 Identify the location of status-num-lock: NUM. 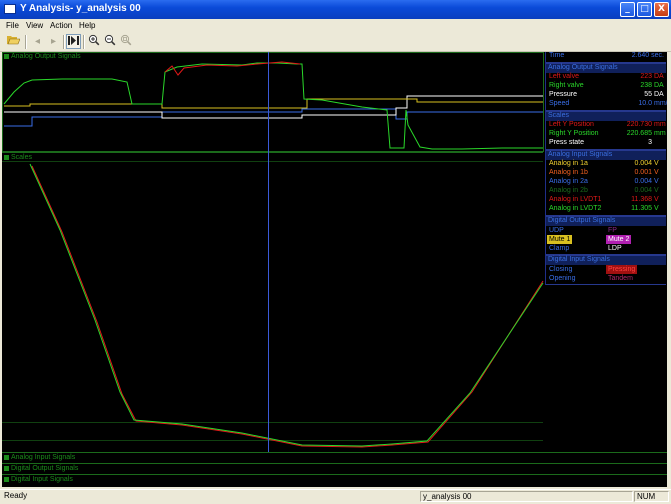
(651, 496).